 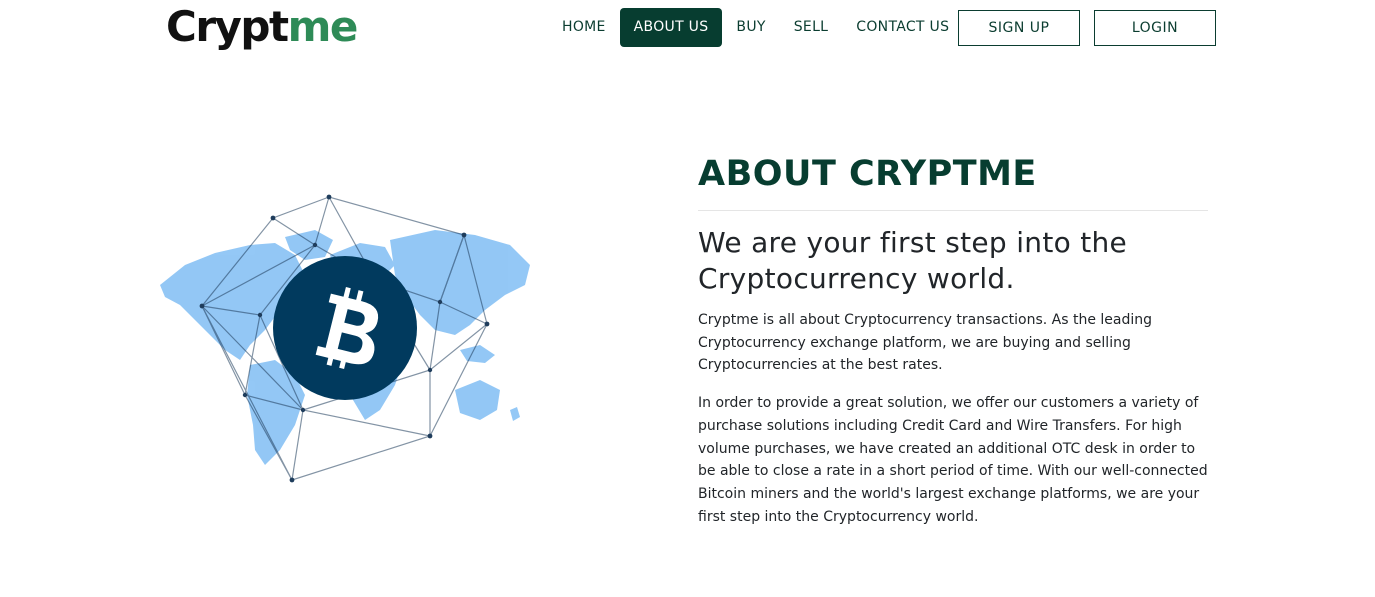 I want to click on login-button: LOGIN, so click(x=1155, y=28).